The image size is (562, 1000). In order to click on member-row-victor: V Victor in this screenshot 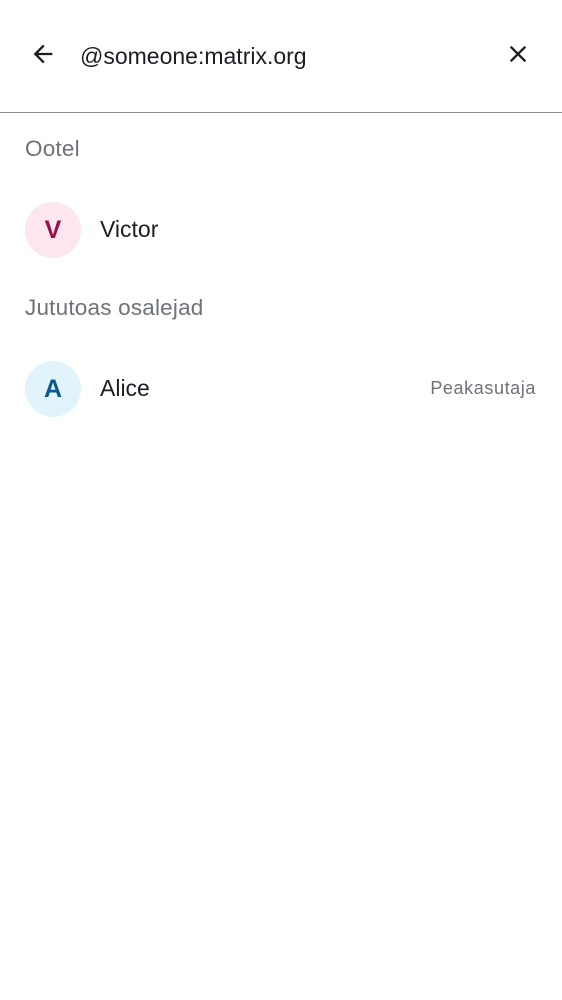, I will do `click(281, 230)`.